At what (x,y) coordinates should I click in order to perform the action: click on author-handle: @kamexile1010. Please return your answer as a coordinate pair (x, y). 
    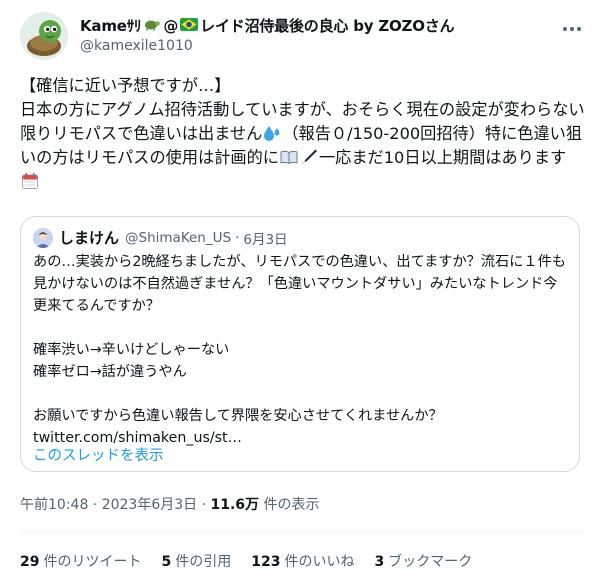
    Looking at the image, I should click on (136, 46).